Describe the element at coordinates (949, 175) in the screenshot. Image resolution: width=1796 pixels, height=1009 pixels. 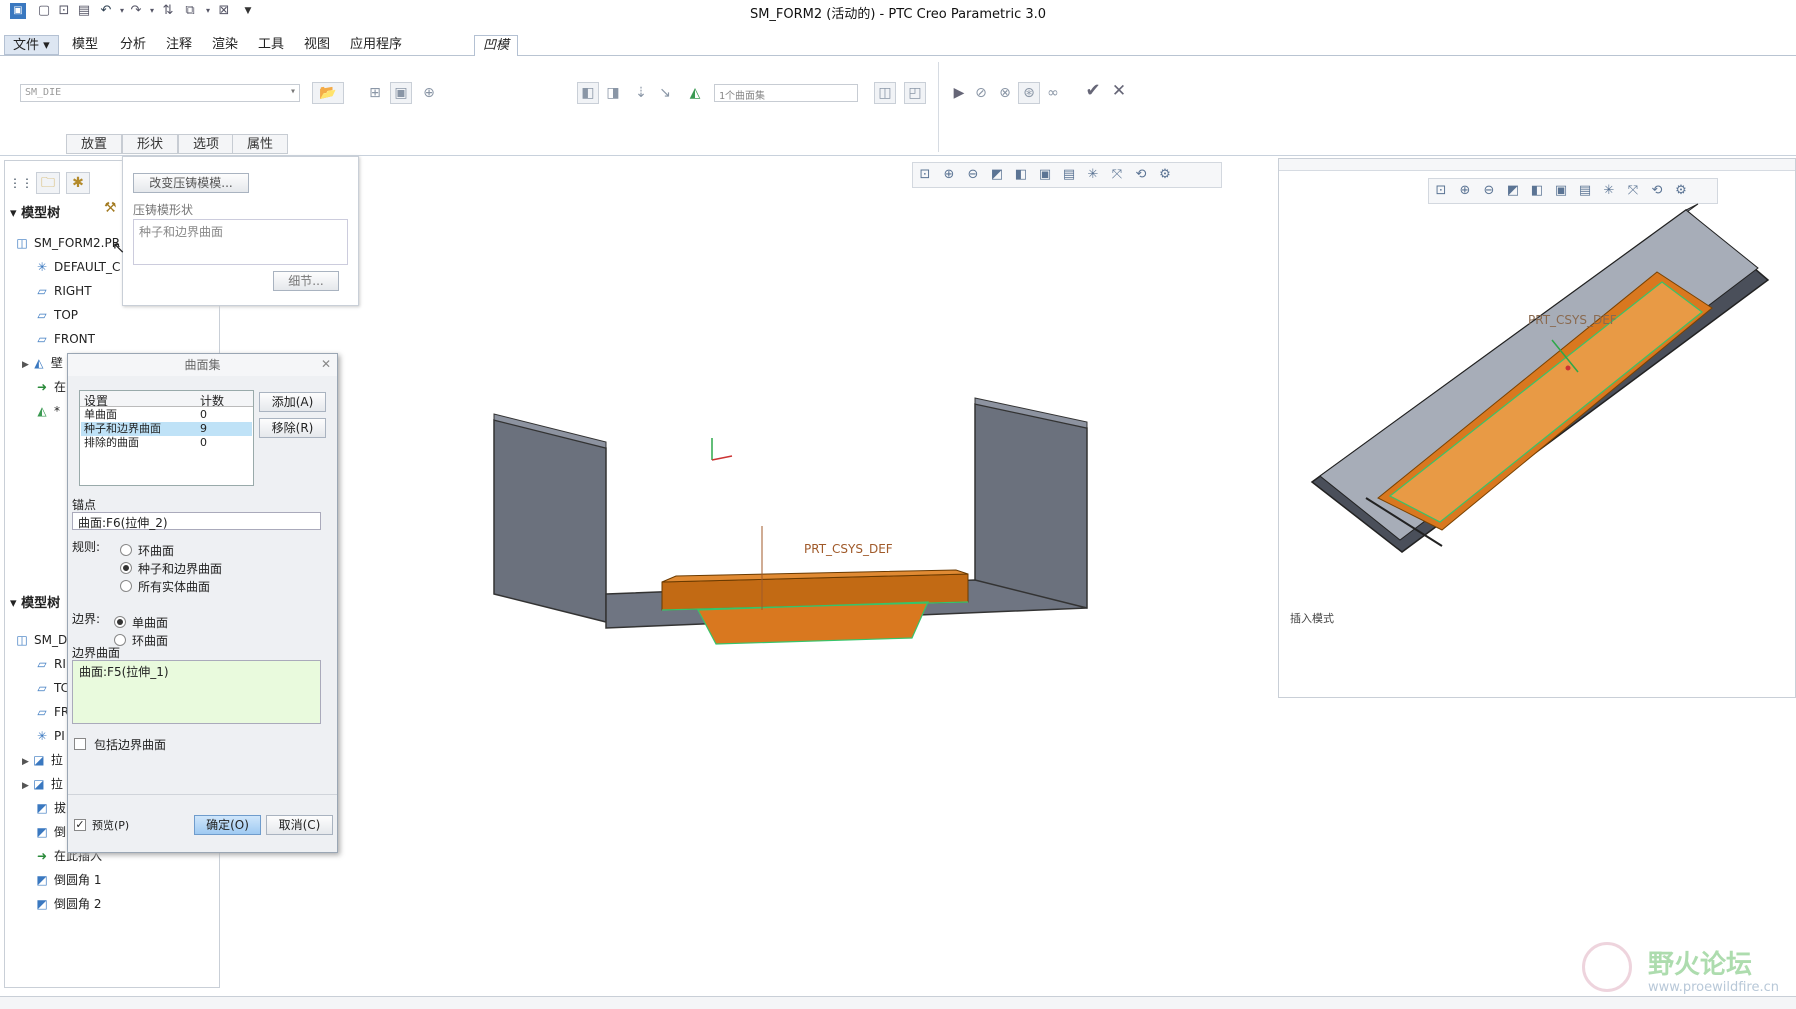
I see `zoom-in-icon: ⊕` at that location.